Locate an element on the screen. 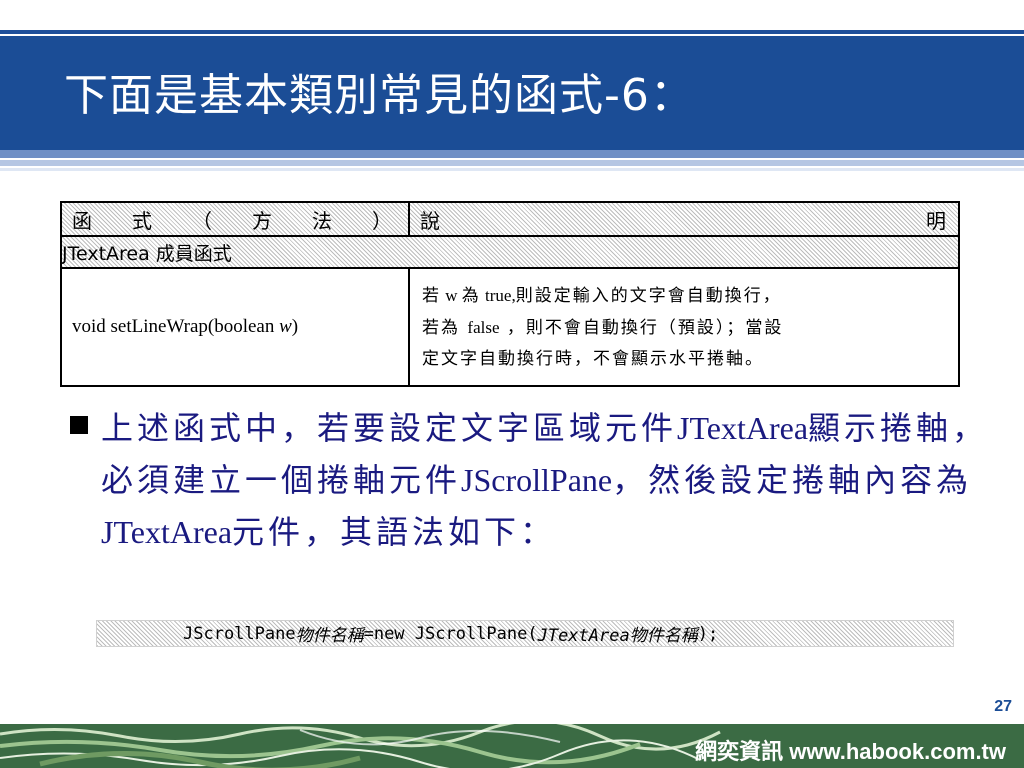 Image resolution: width=1024 pixels, height=768 pixels. description-line: 若為 false ，則不會自動換行（預設）；當設 is located at coordinates (603, 327).